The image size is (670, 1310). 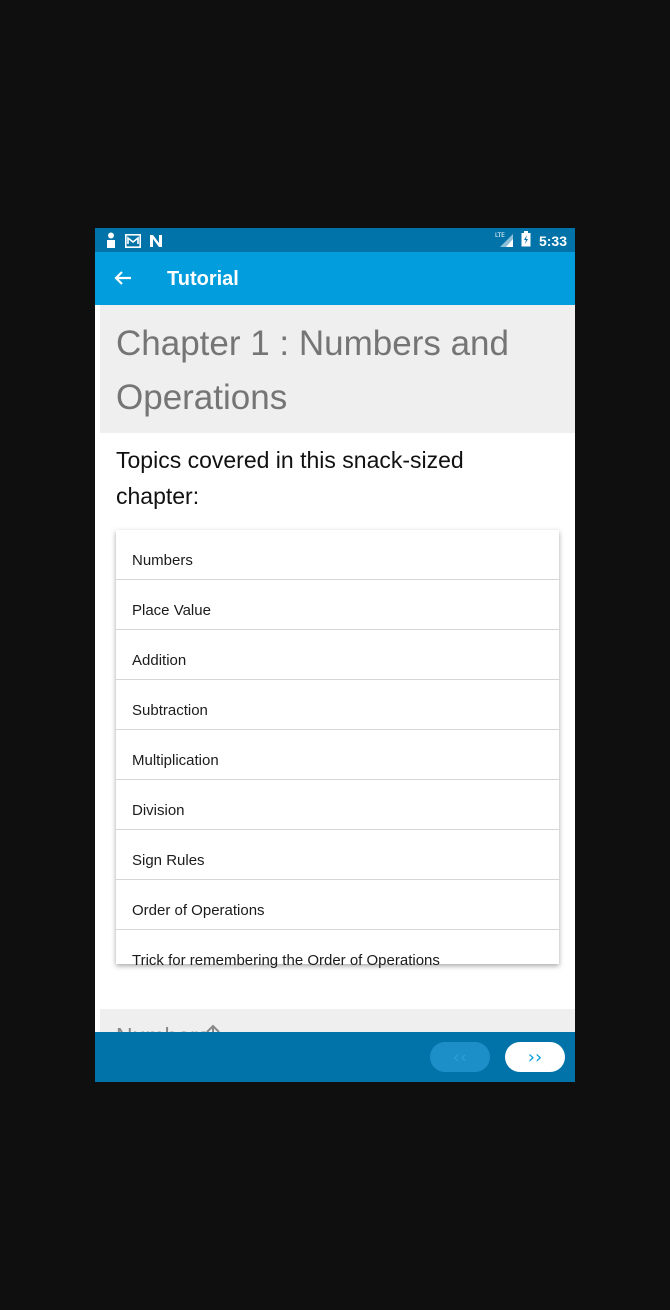 I want to click on arrow-back-icon, so click(x=123, y=280).